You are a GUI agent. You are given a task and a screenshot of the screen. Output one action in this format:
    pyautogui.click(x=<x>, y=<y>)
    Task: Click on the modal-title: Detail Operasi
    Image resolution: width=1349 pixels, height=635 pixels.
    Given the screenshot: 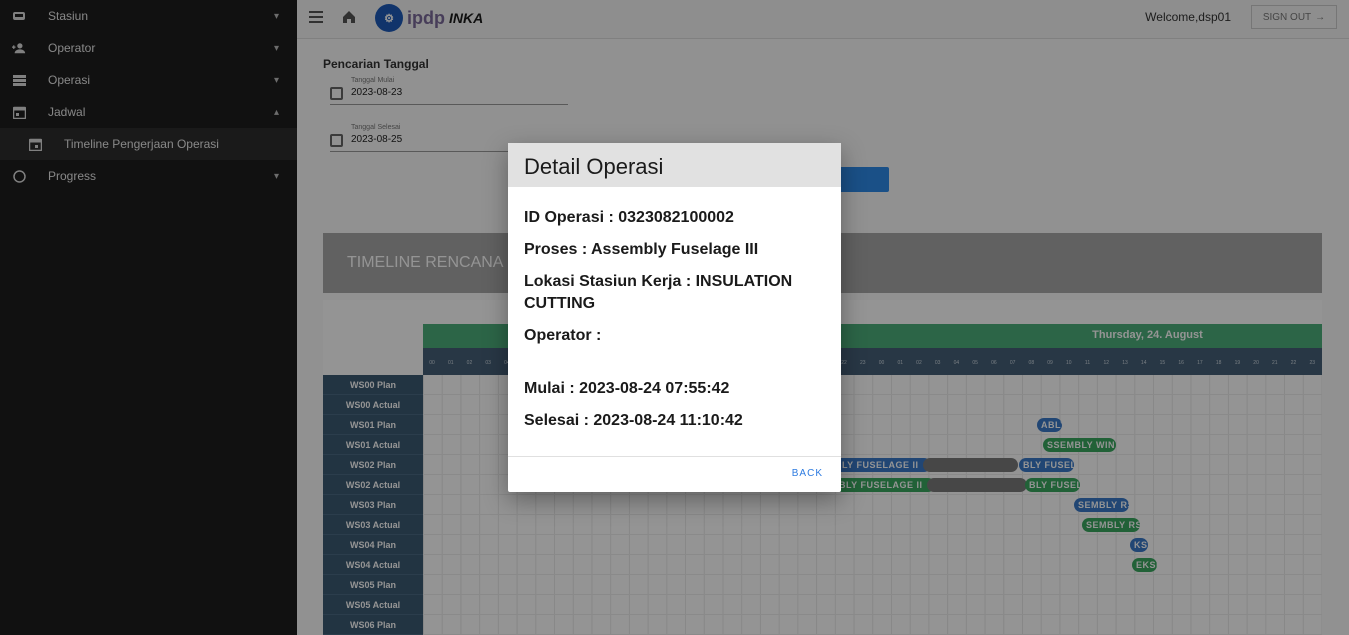 What is the action you would take?
    pyautogui.click(x=594, y=166)
    